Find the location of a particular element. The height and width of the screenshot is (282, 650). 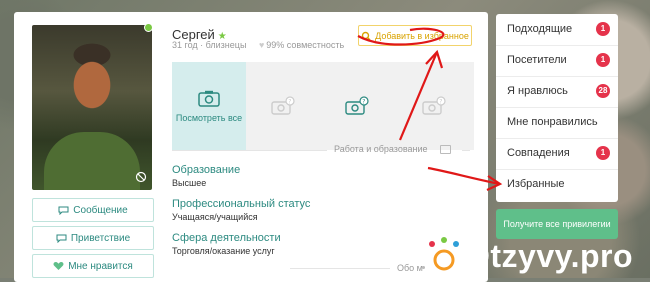

add-favorite-label: Добавить в избранное is located at coordinates (422, 35).